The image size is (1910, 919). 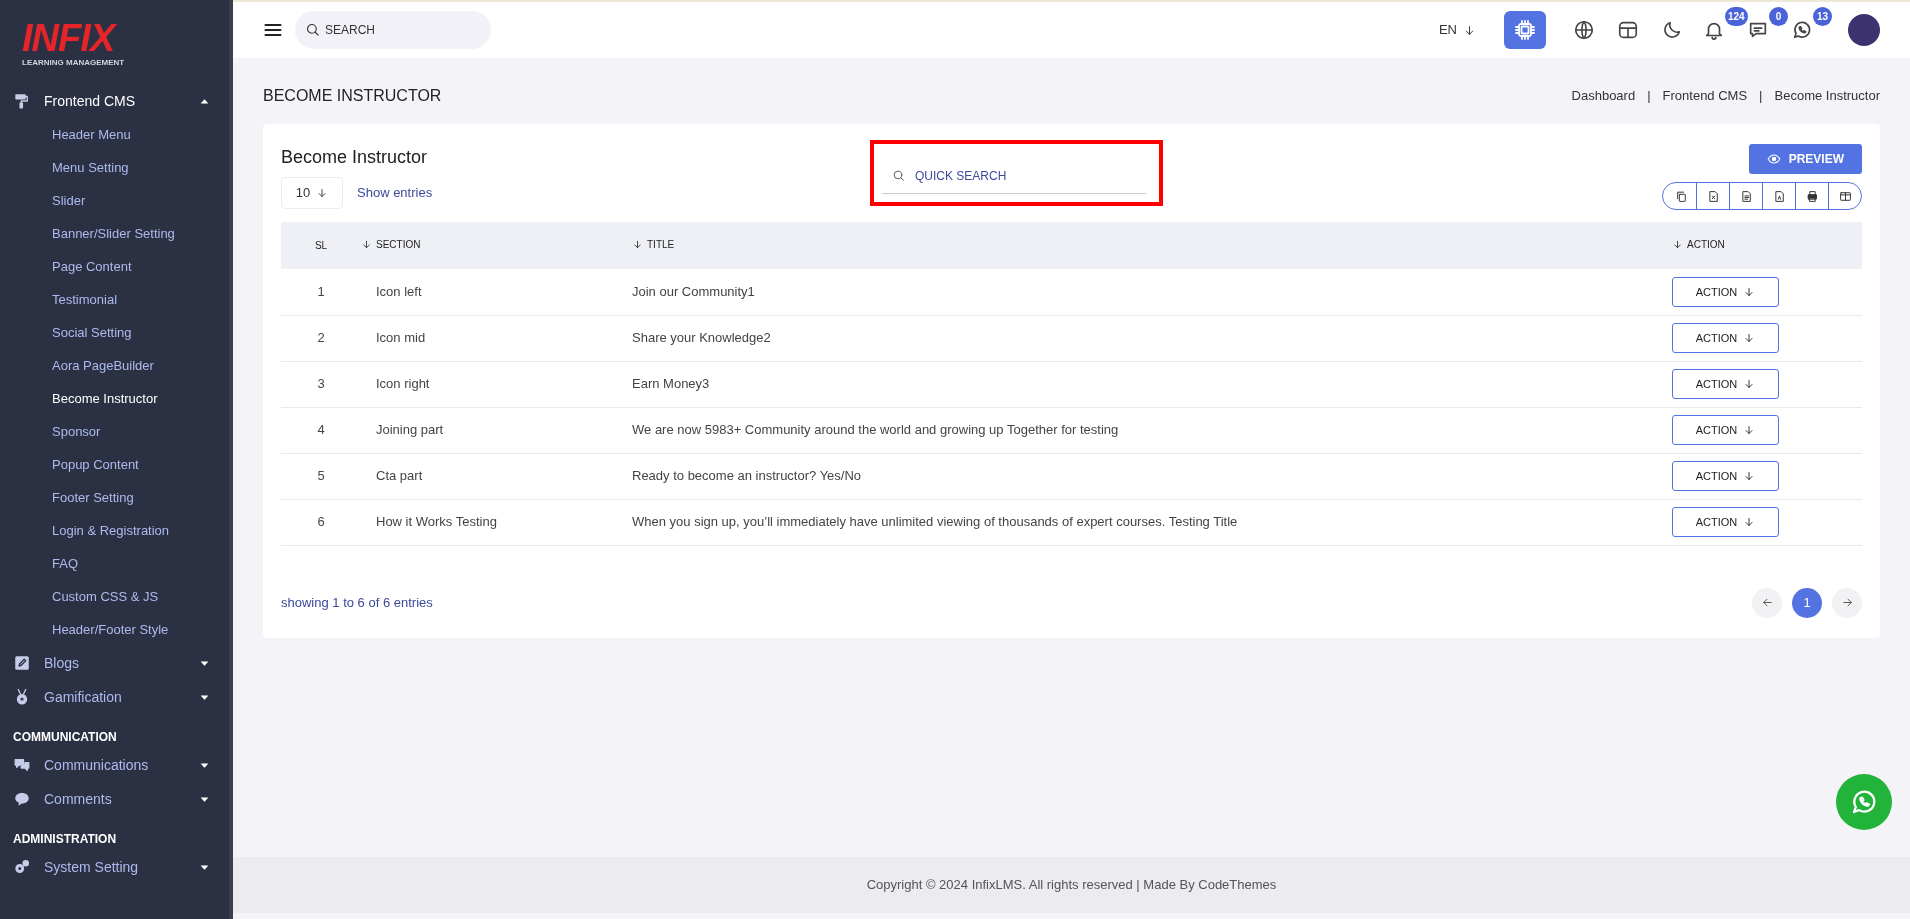 I want to click on sidebar-menu-item: System Setting, so click(x=114, y=867).